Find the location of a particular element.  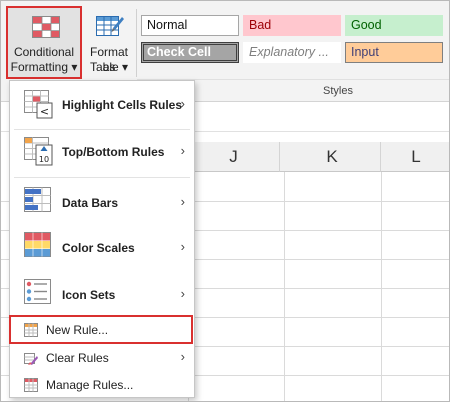

menu-item-color-scales: Color Scales › is located at coordinates (102, 248).